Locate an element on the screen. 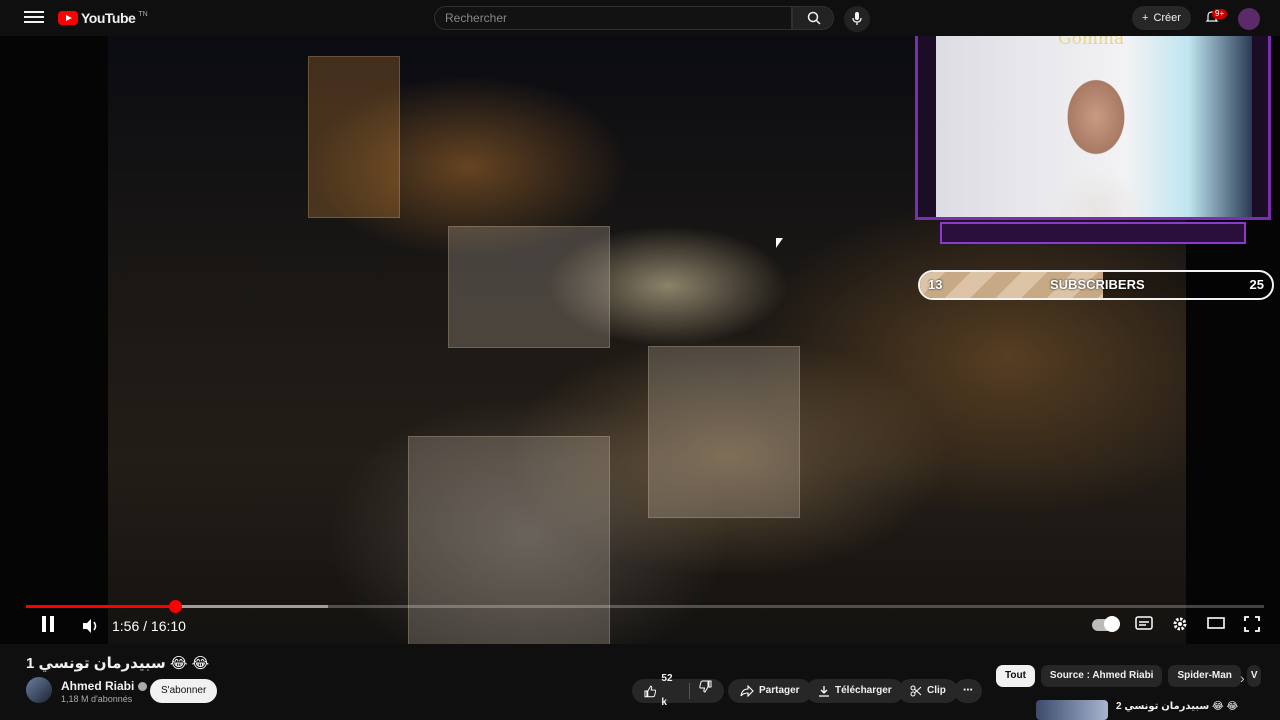  scene-tower is located at coordinates (354, 137).